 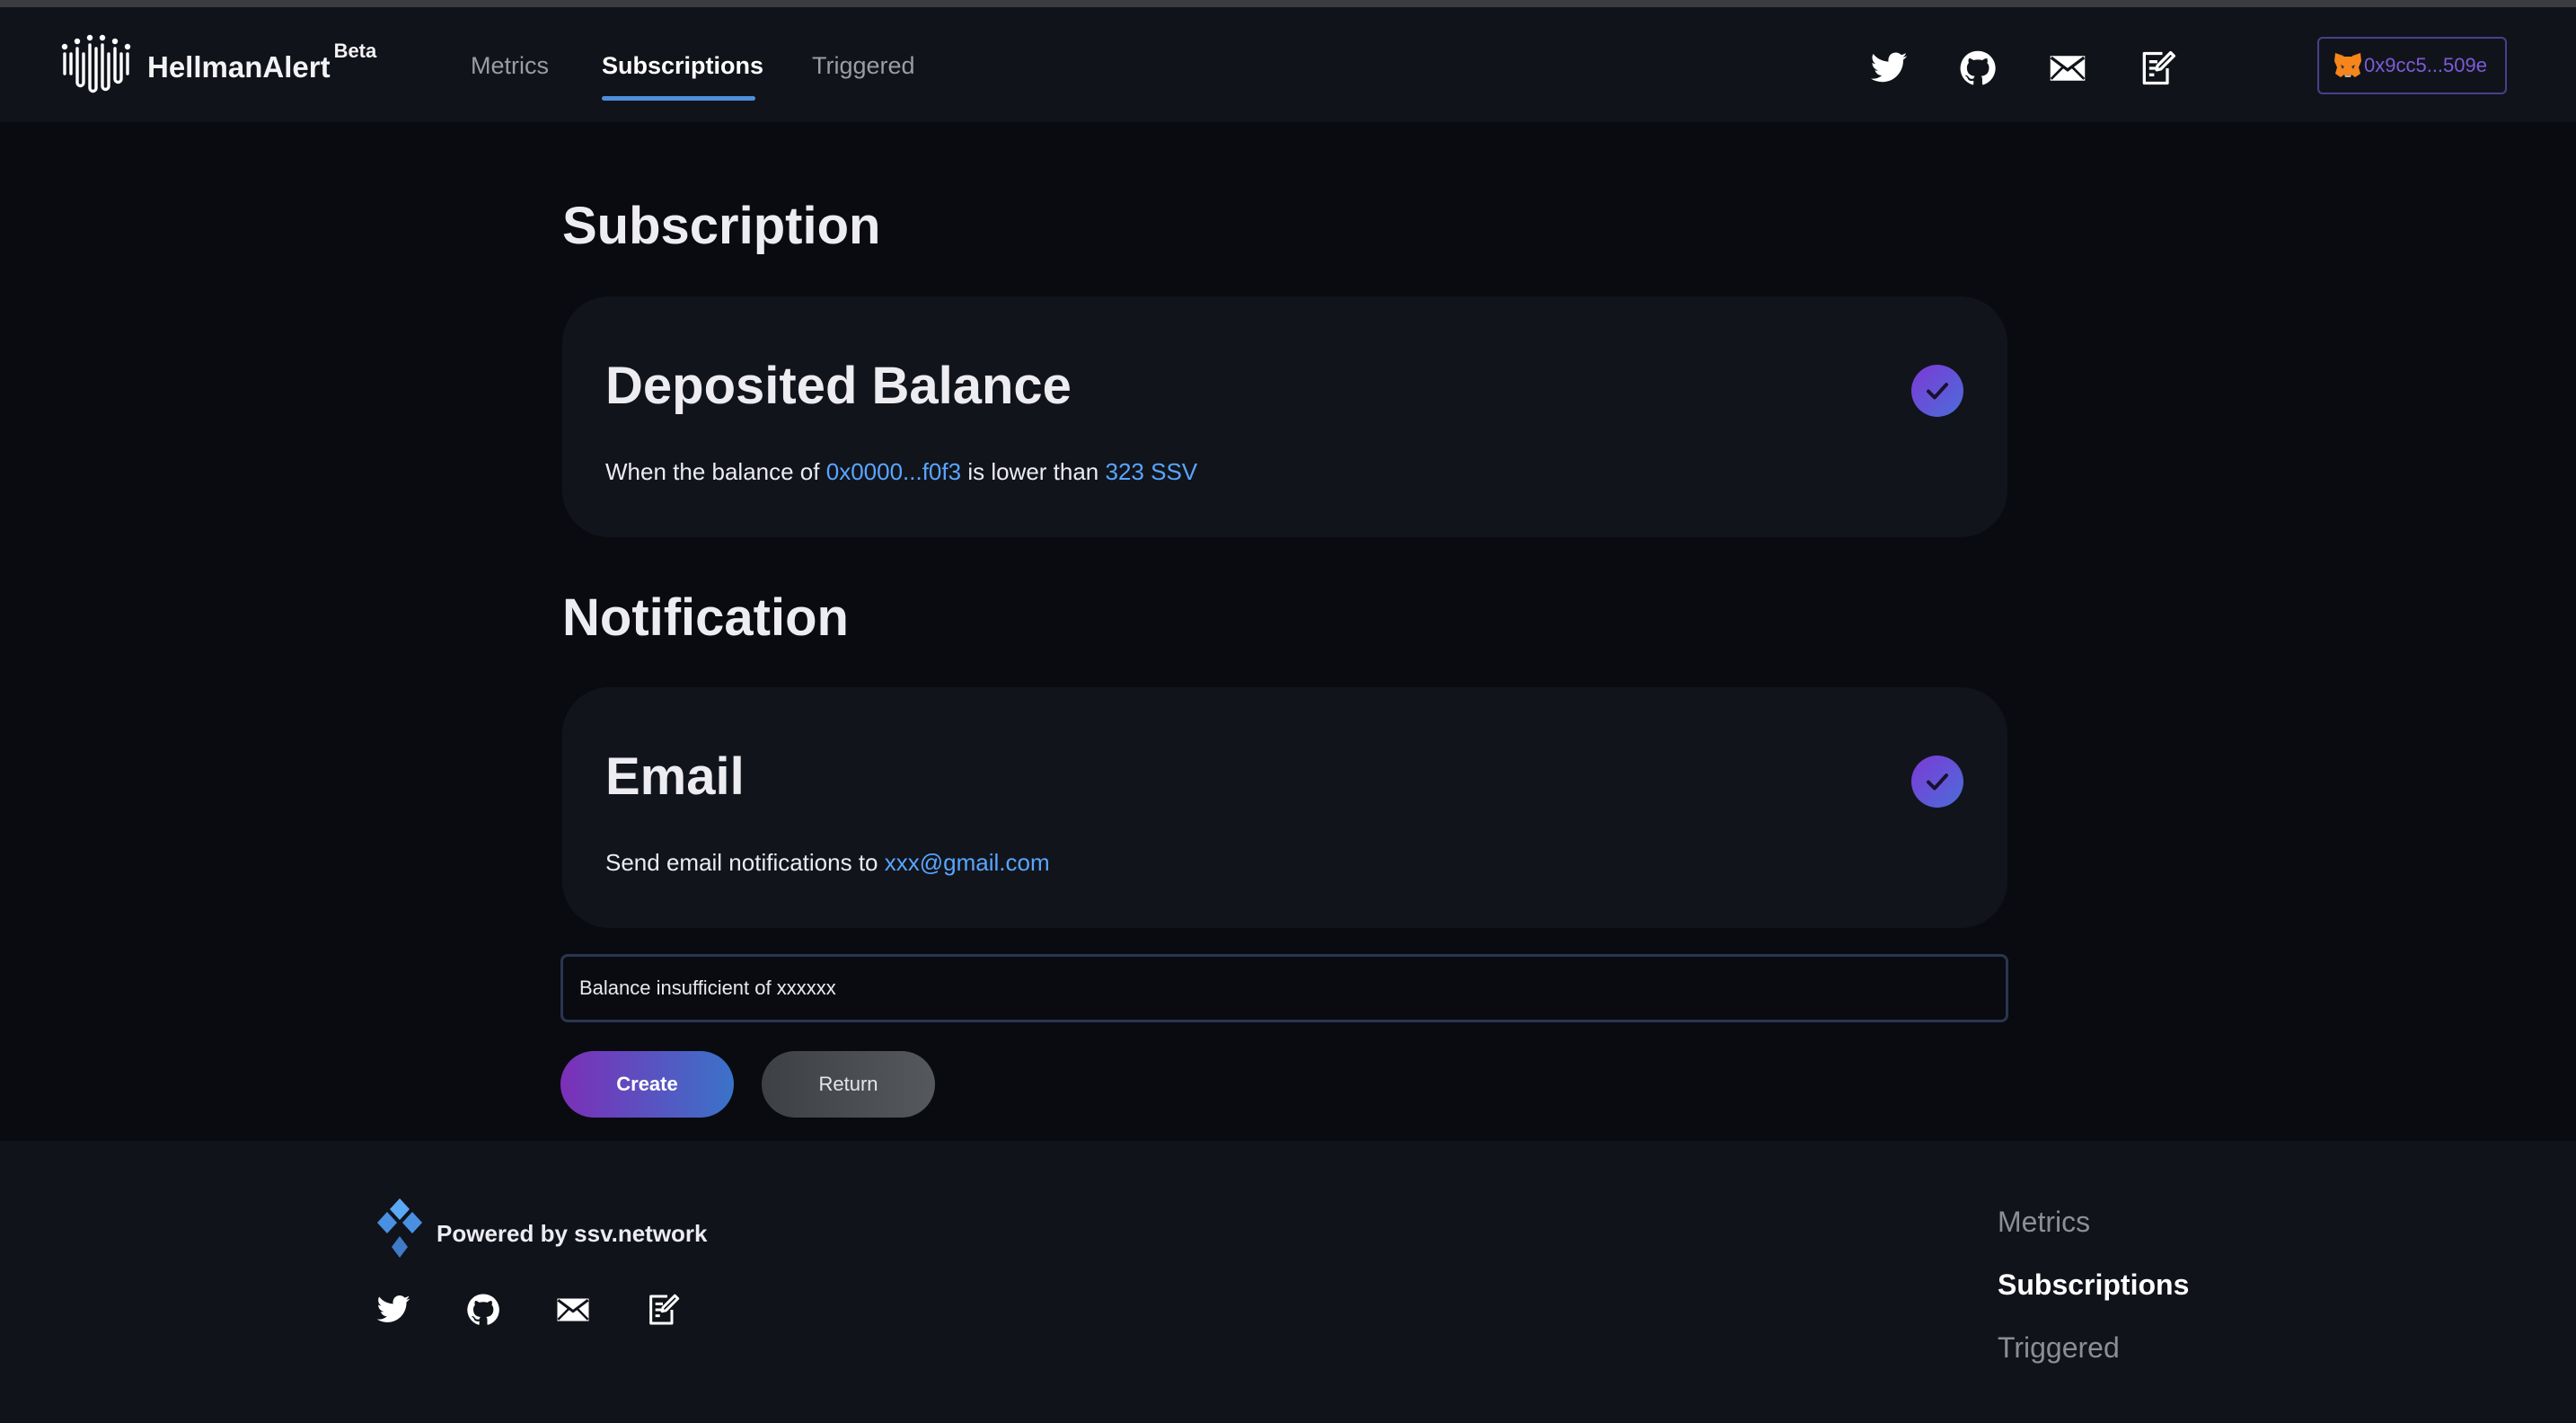 What do you see at coordinates (1033, 472) in the screenshot?
I see `desc-middle: is lower than` at bounding box center [1033, 472].